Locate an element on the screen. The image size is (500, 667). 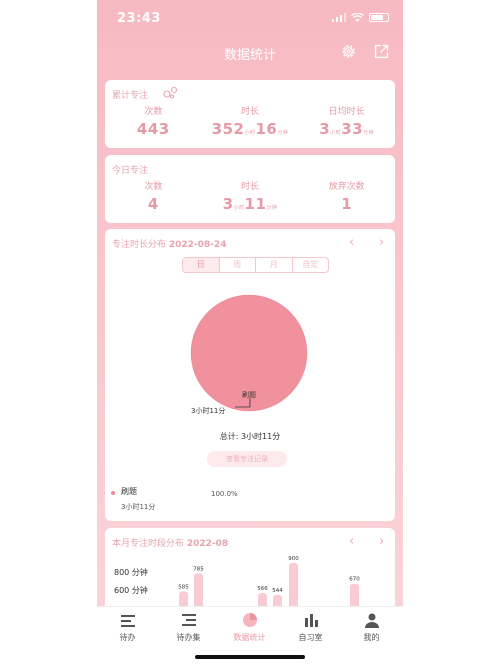
today-duration-stat: 时长 3小时11分钟 is located at coordinates (250, 197).